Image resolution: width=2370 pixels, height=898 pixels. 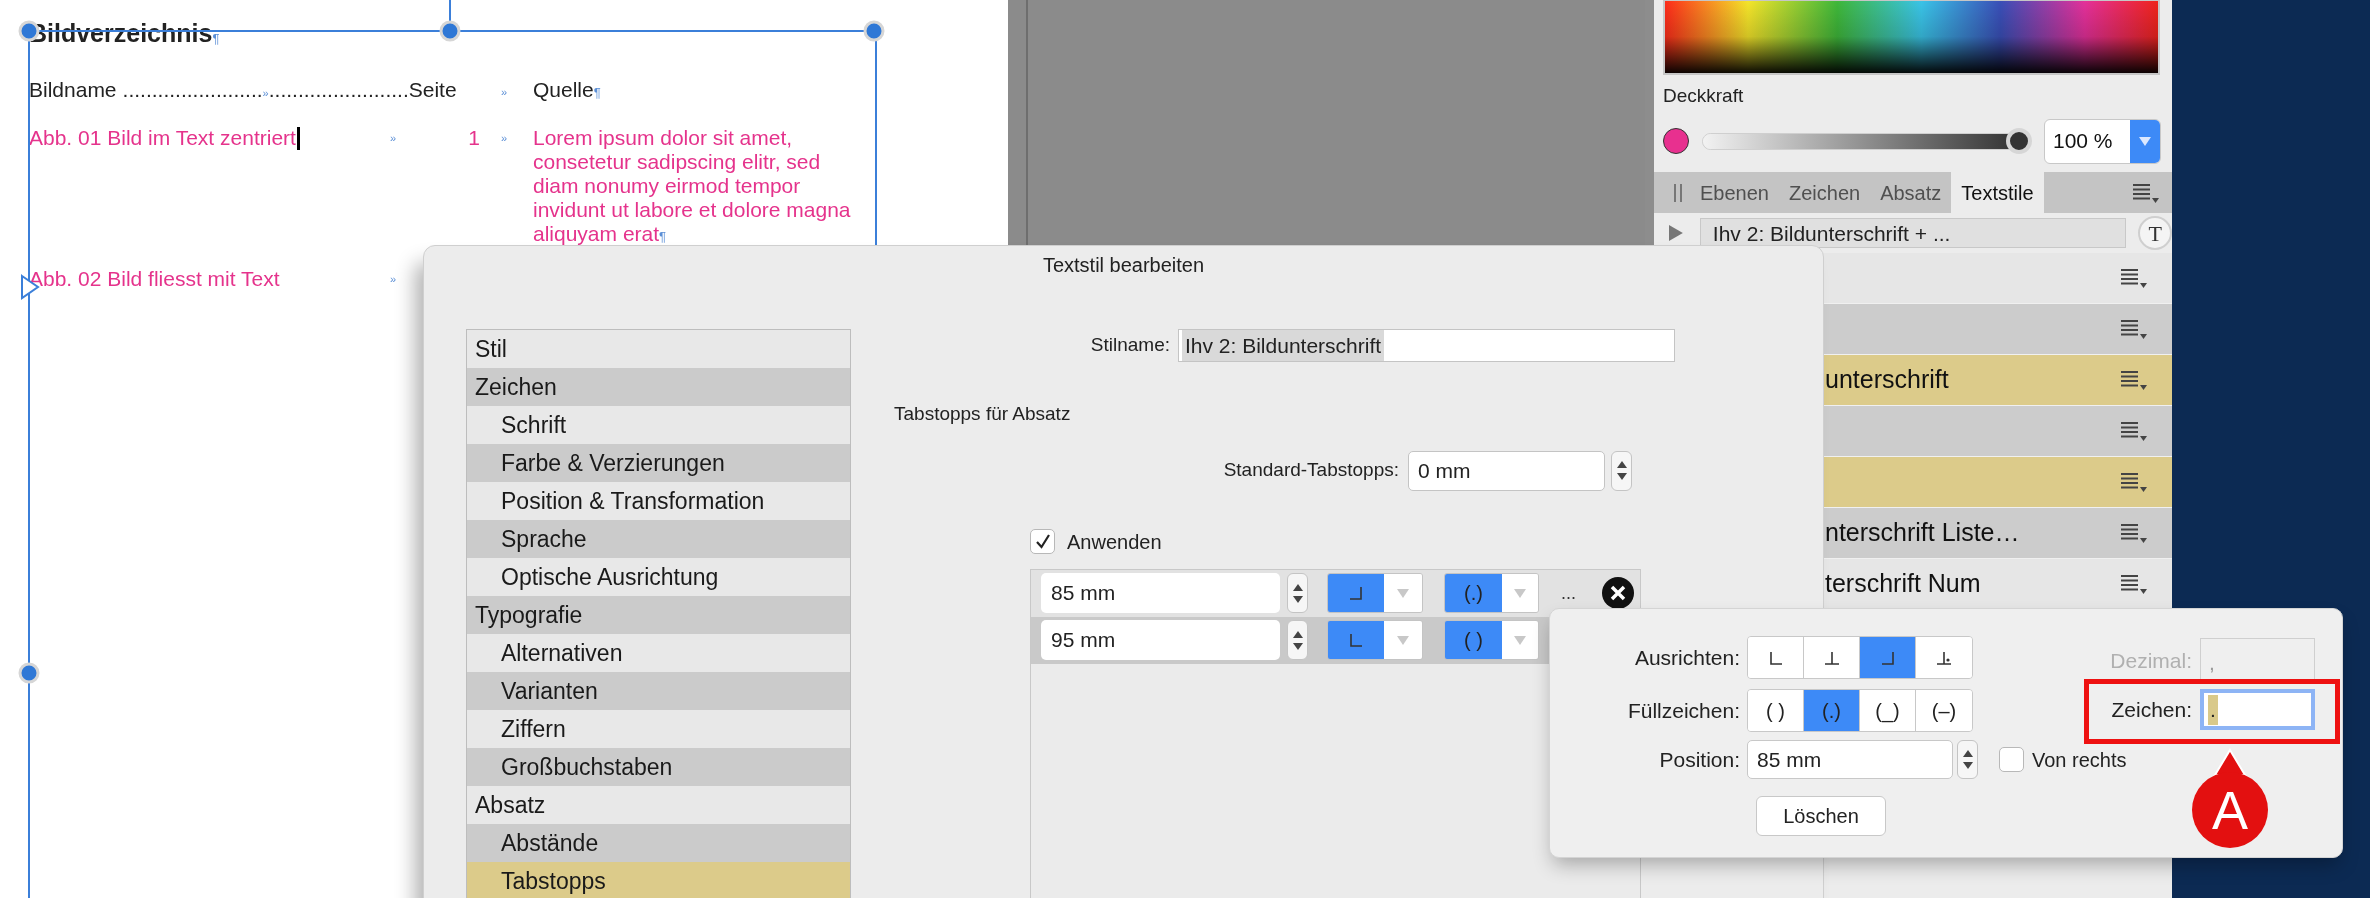 What do you see at coordinates (1911, 192) in the screenshot?
I see `panel-tab: Absatz` at bounding box center [1911, 192].